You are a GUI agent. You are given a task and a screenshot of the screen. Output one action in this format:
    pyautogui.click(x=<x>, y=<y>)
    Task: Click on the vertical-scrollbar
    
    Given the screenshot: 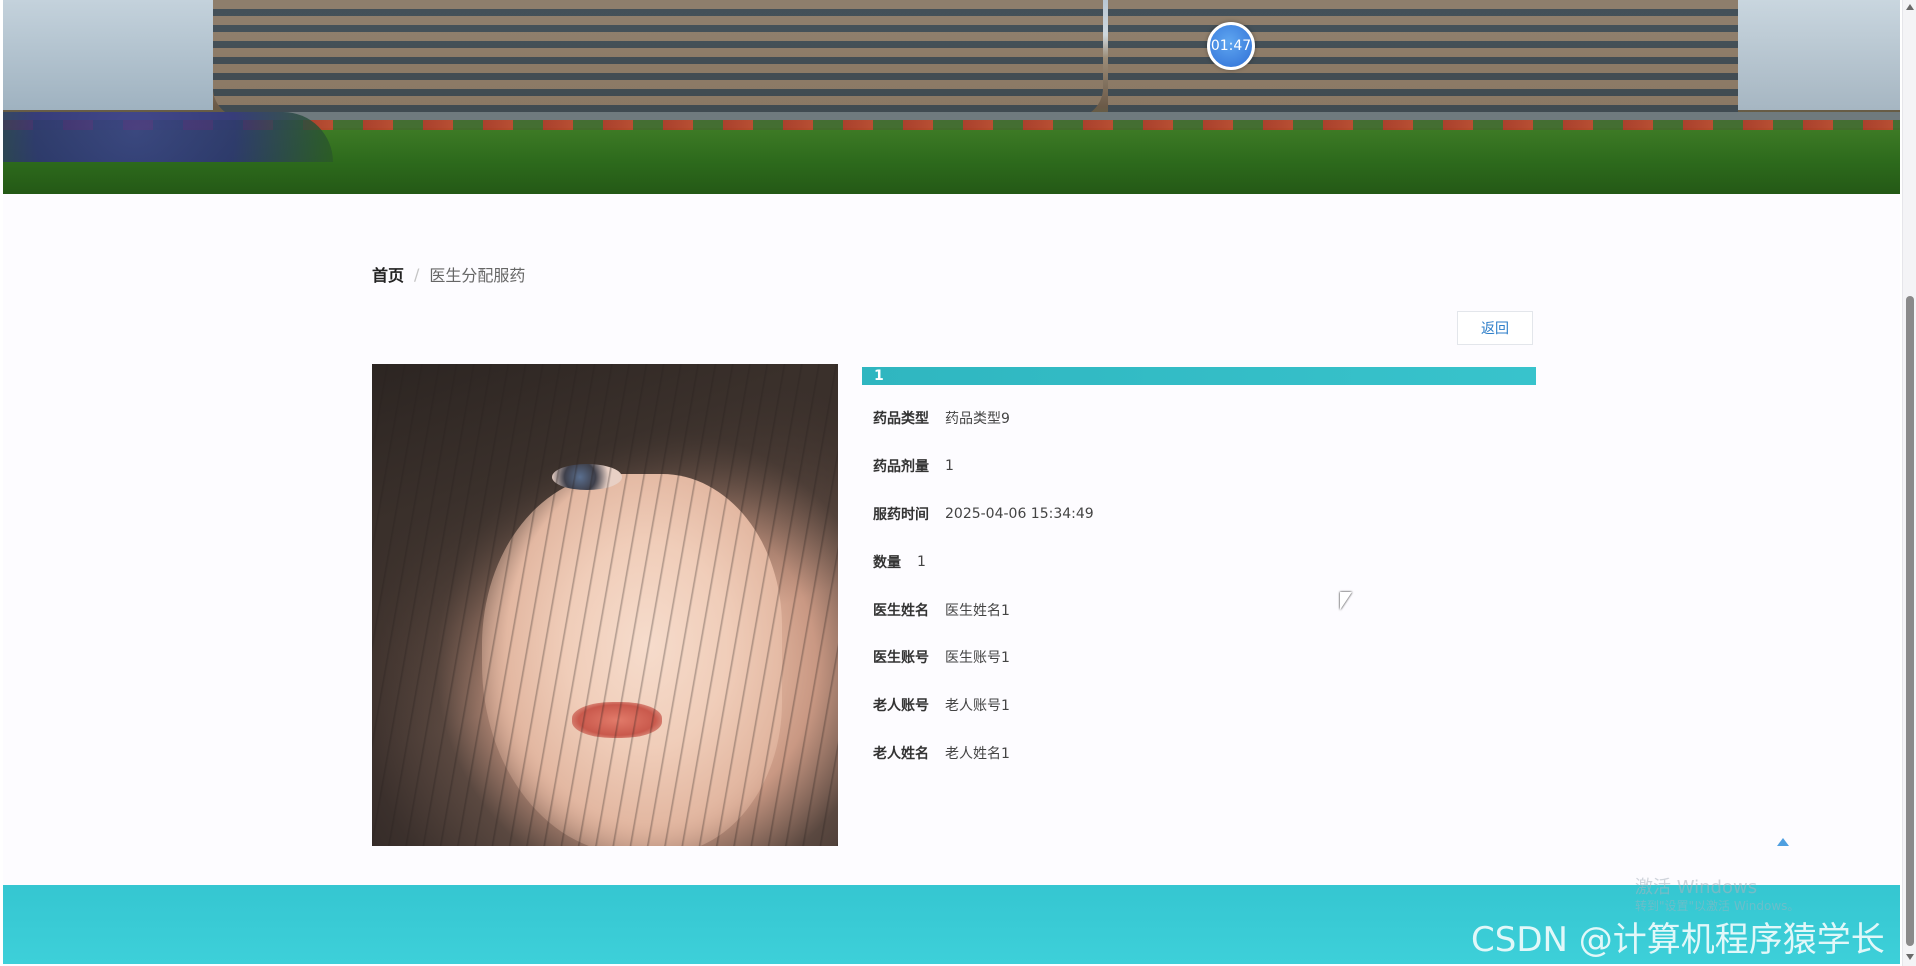 What is the action you would take?
    pyautogui.click(x=1909, y=483)
    